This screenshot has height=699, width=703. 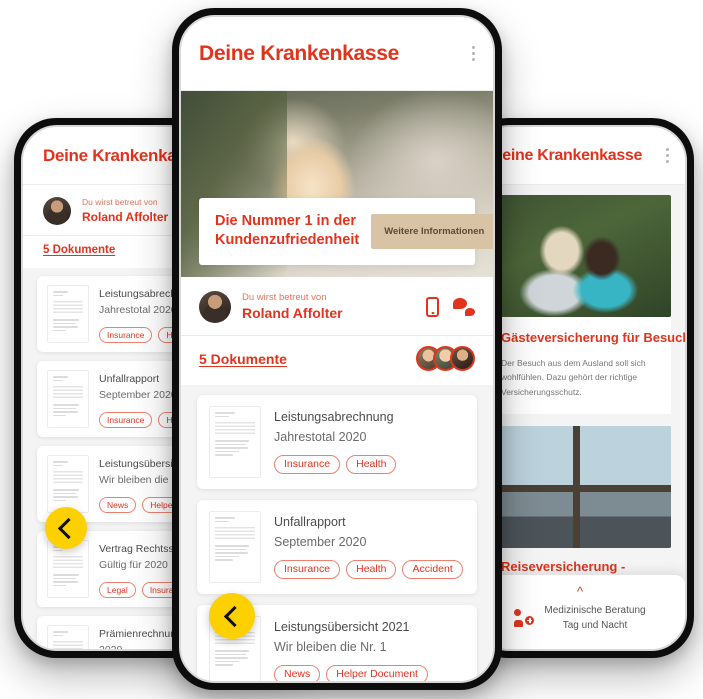 What do you see at coordinates (117, 589) in the screenshot?
I see `status-badge: Legal` at bounding box center [117, 589].